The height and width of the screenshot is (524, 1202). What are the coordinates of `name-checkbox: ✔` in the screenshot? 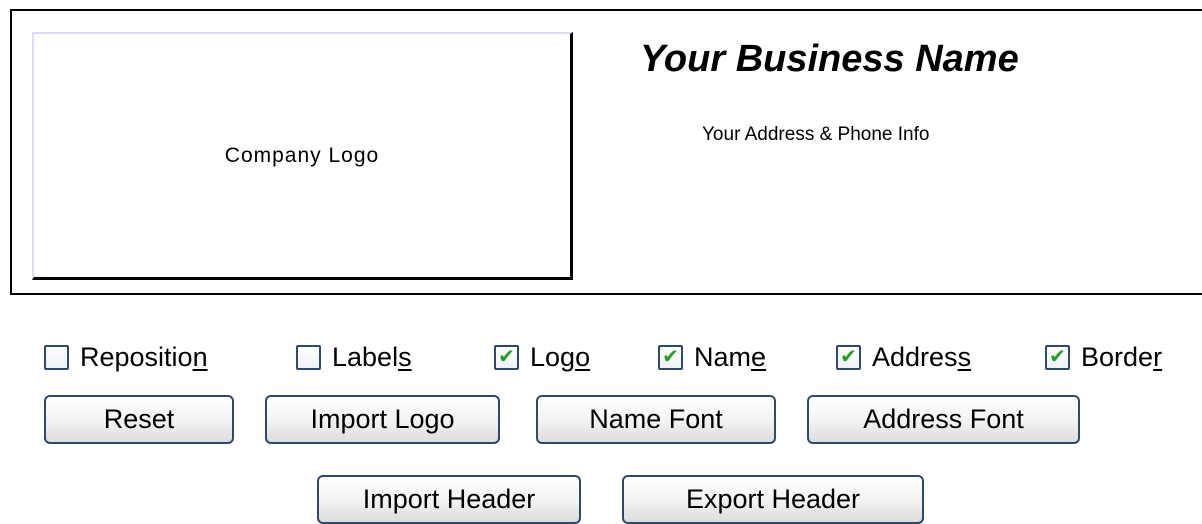 It's located at (670, 357).